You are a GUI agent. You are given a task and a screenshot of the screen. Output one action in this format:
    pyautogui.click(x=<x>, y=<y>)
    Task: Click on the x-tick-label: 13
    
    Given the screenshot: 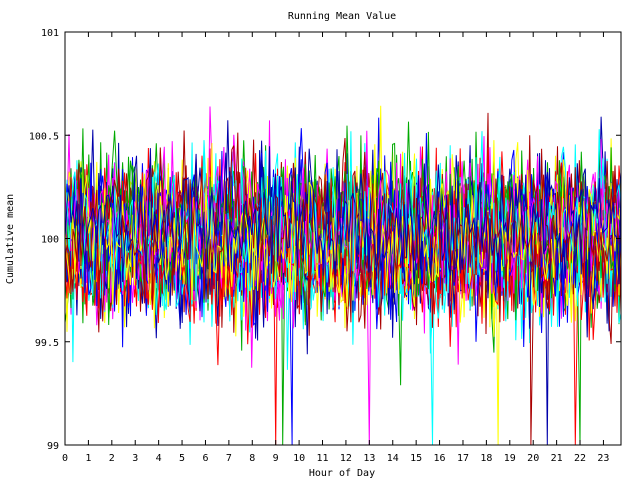 What is the action you would take?
    pyautogui.click(x=369, y=458)
    